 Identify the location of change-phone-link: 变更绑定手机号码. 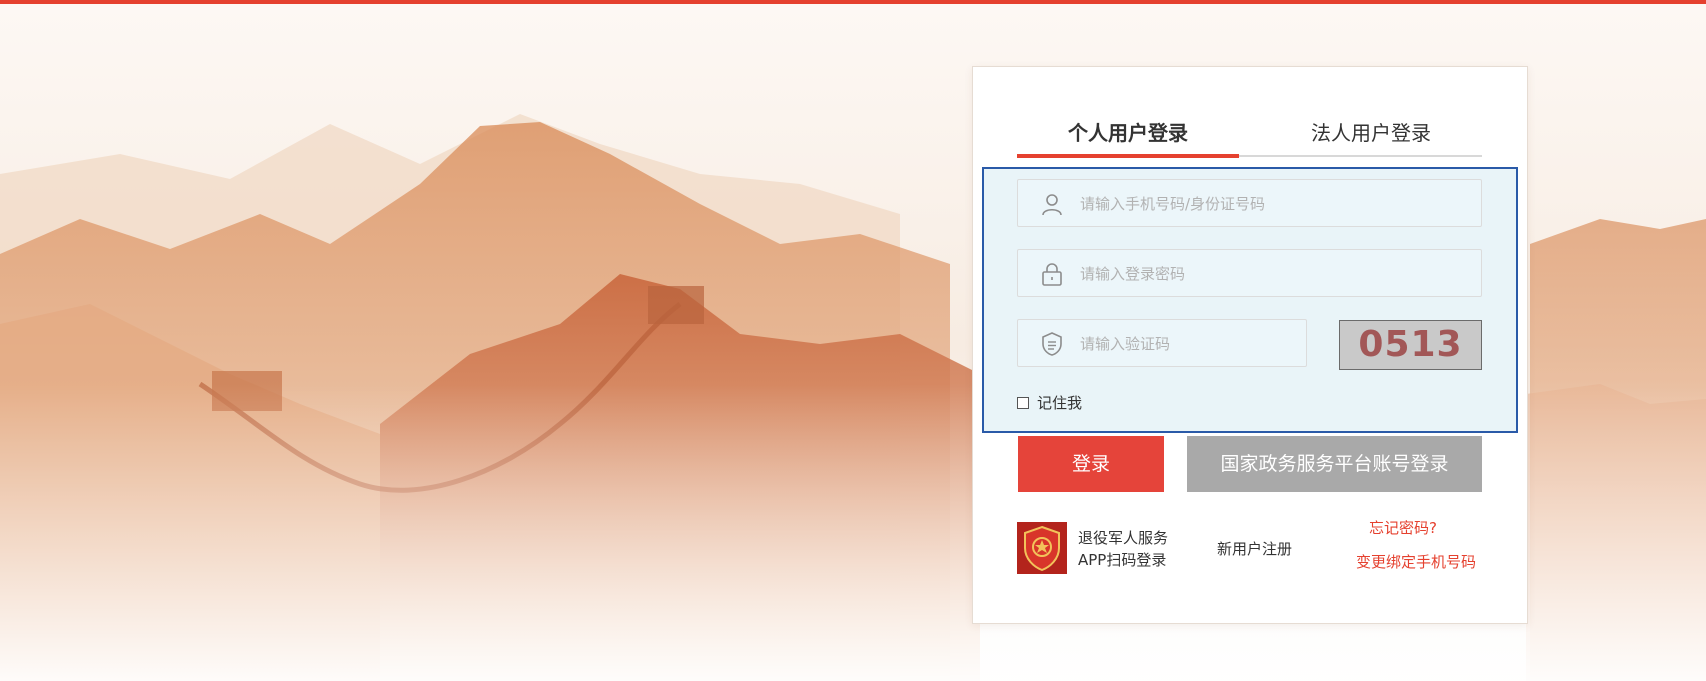
(1416, 561).